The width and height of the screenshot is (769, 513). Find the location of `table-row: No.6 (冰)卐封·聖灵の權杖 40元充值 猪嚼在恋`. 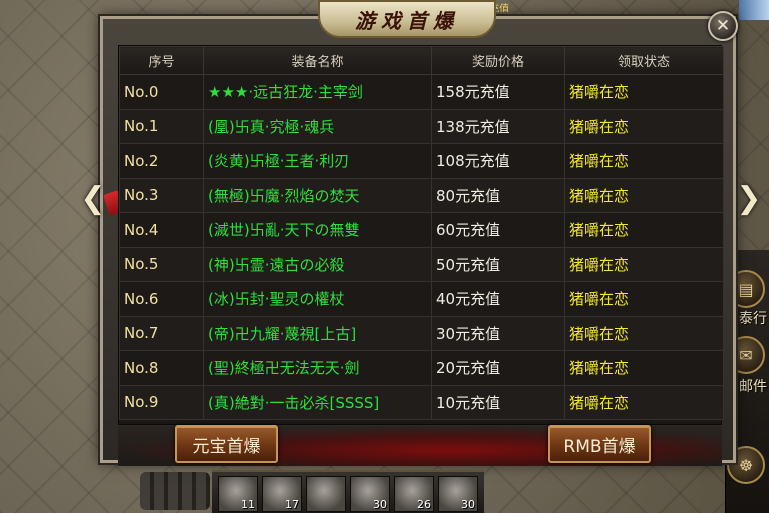

table-row: No.6 (冰)卐封·聖灵の權杖 40元充值 猪嚼在恋 is located at coordinates (421, 299).